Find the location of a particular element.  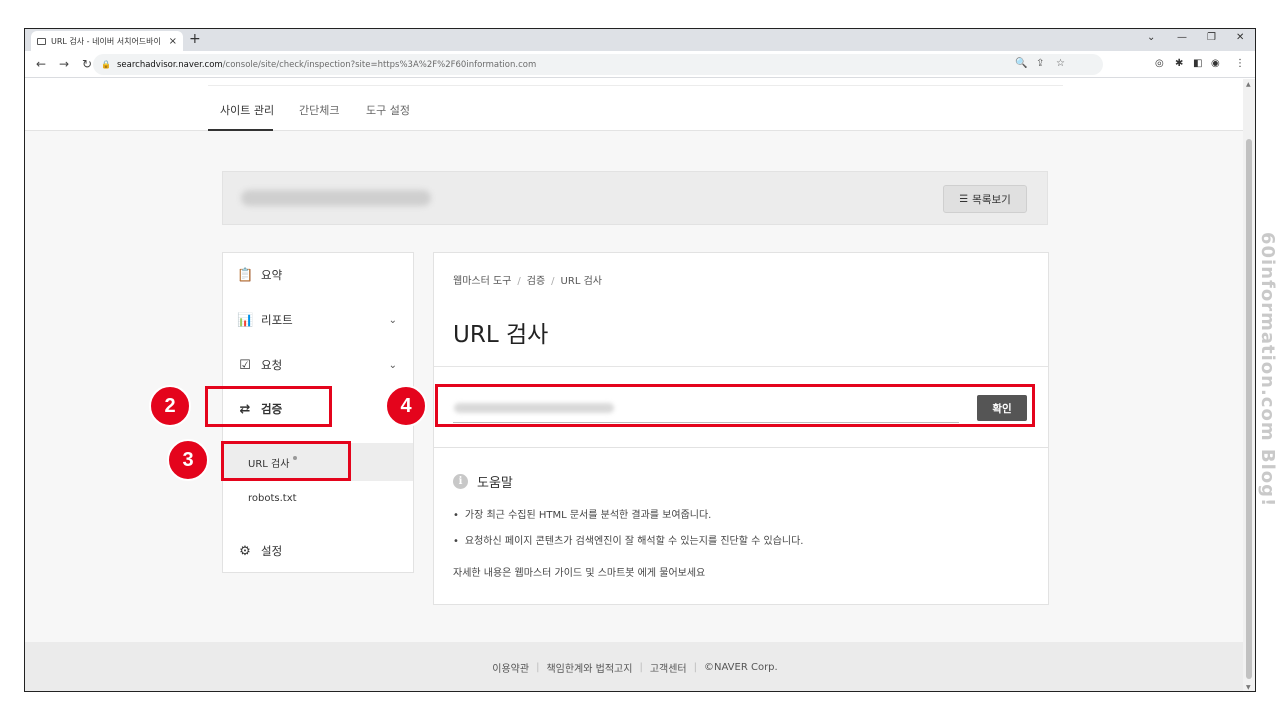

extensions-puzzle-icon: ✱ is located at coordinates (1179, 63).